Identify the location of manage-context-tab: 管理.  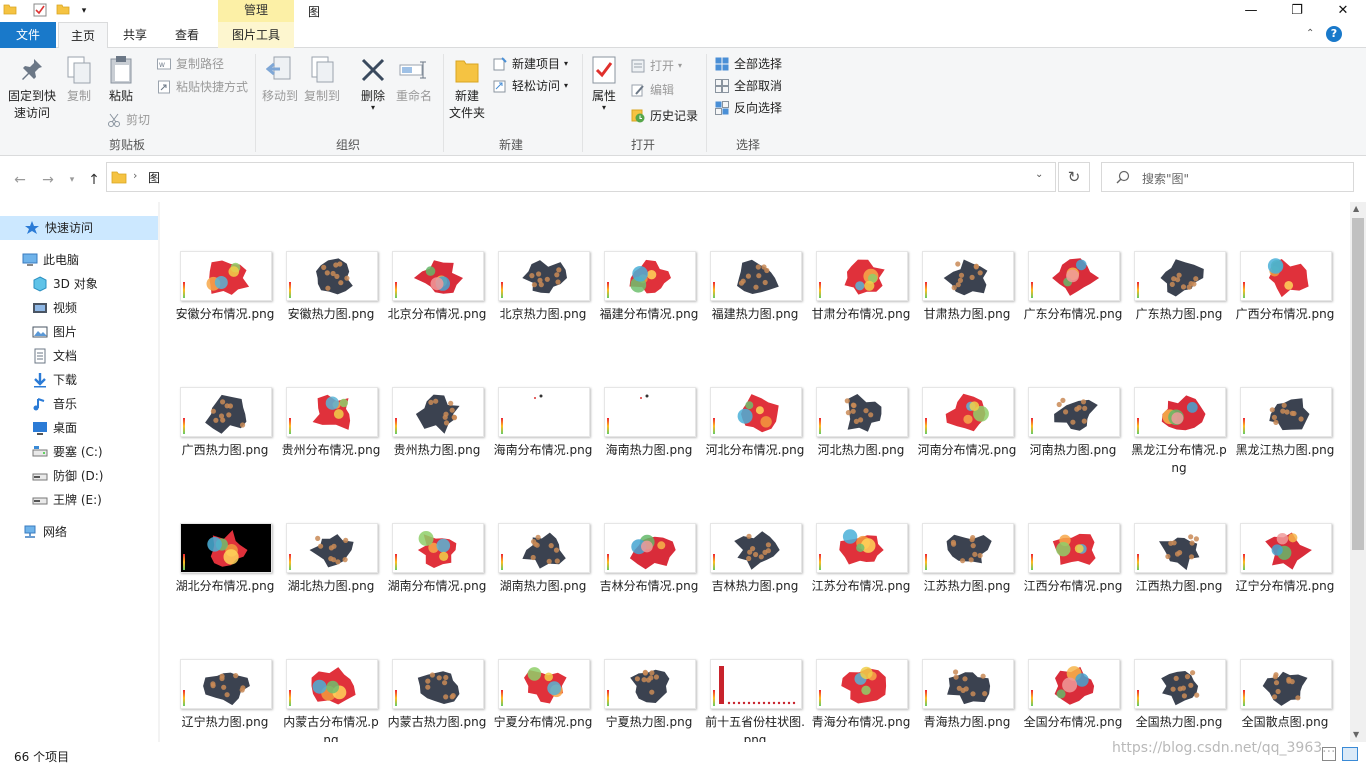
(256, 11).